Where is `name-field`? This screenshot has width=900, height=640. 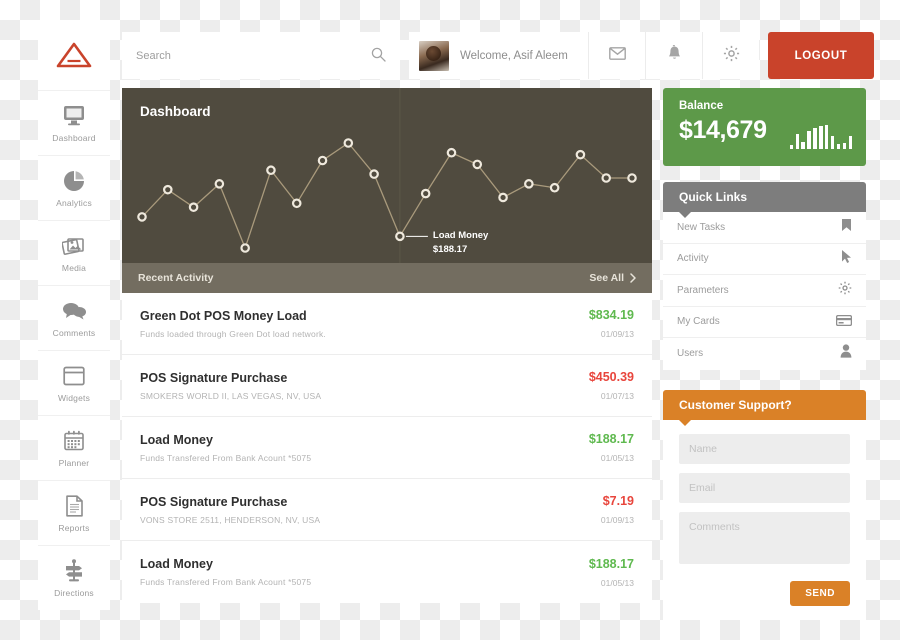
name-field is located at coordinates (764, 448).